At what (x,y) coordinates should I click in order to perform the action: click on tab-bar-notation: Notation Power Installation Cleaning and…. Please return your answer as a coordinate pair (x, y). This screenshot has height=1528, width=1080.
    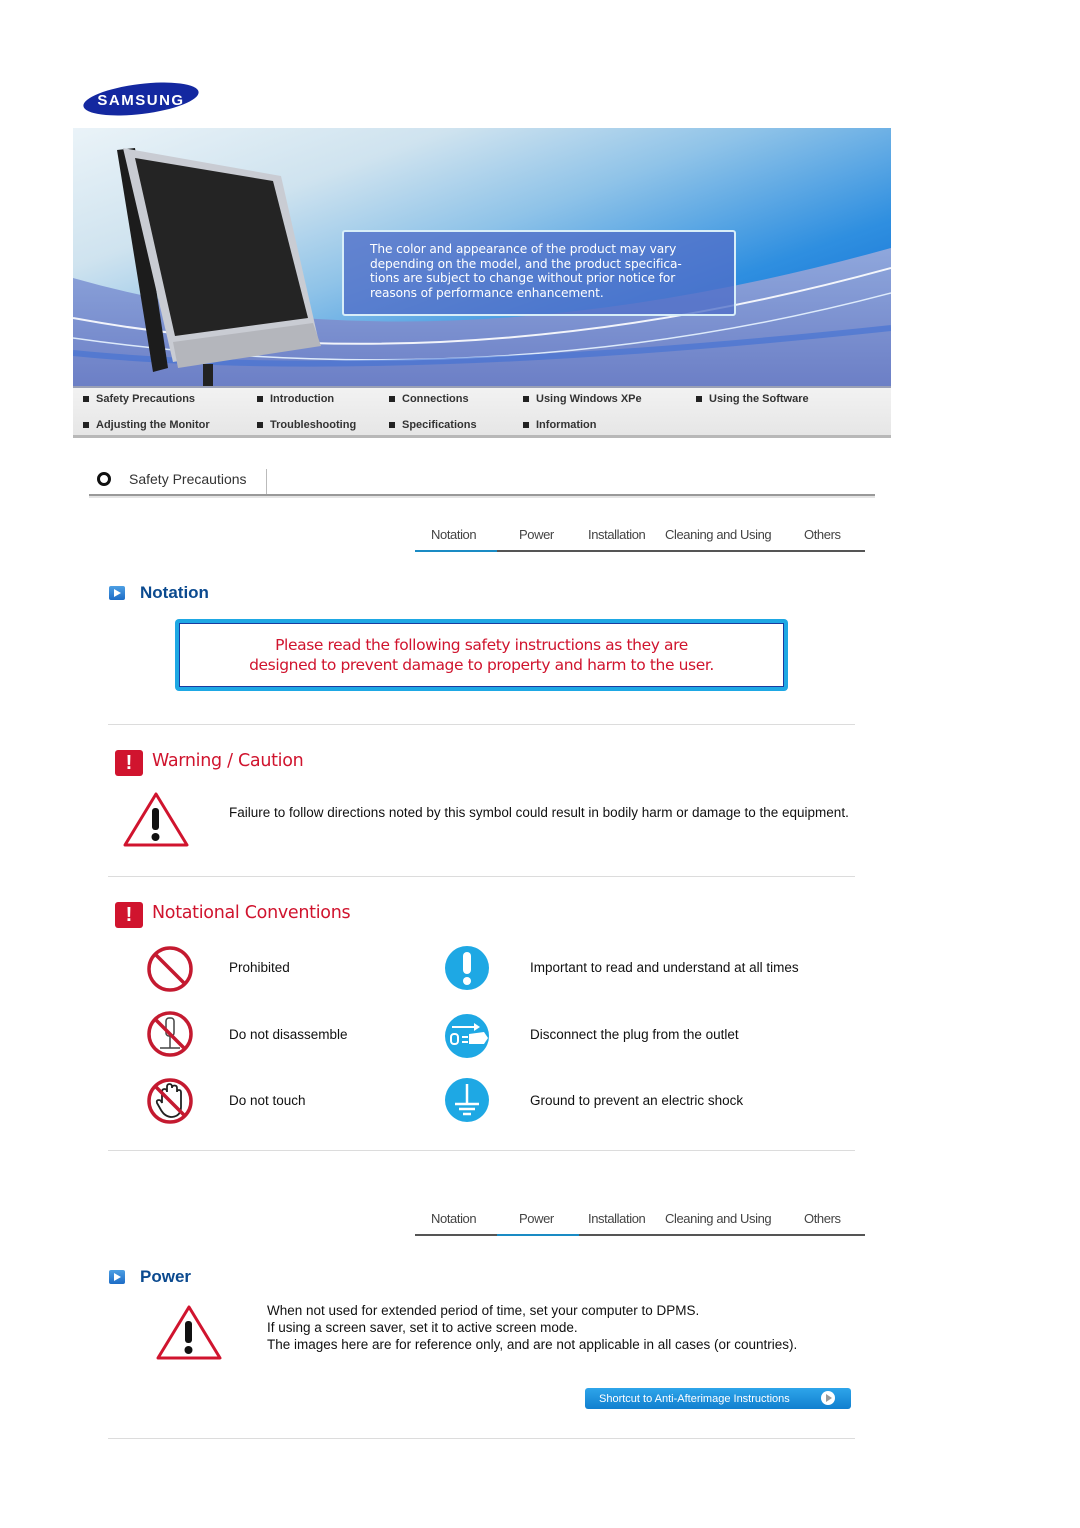
    Looking at the image, I should click on (640, 533).